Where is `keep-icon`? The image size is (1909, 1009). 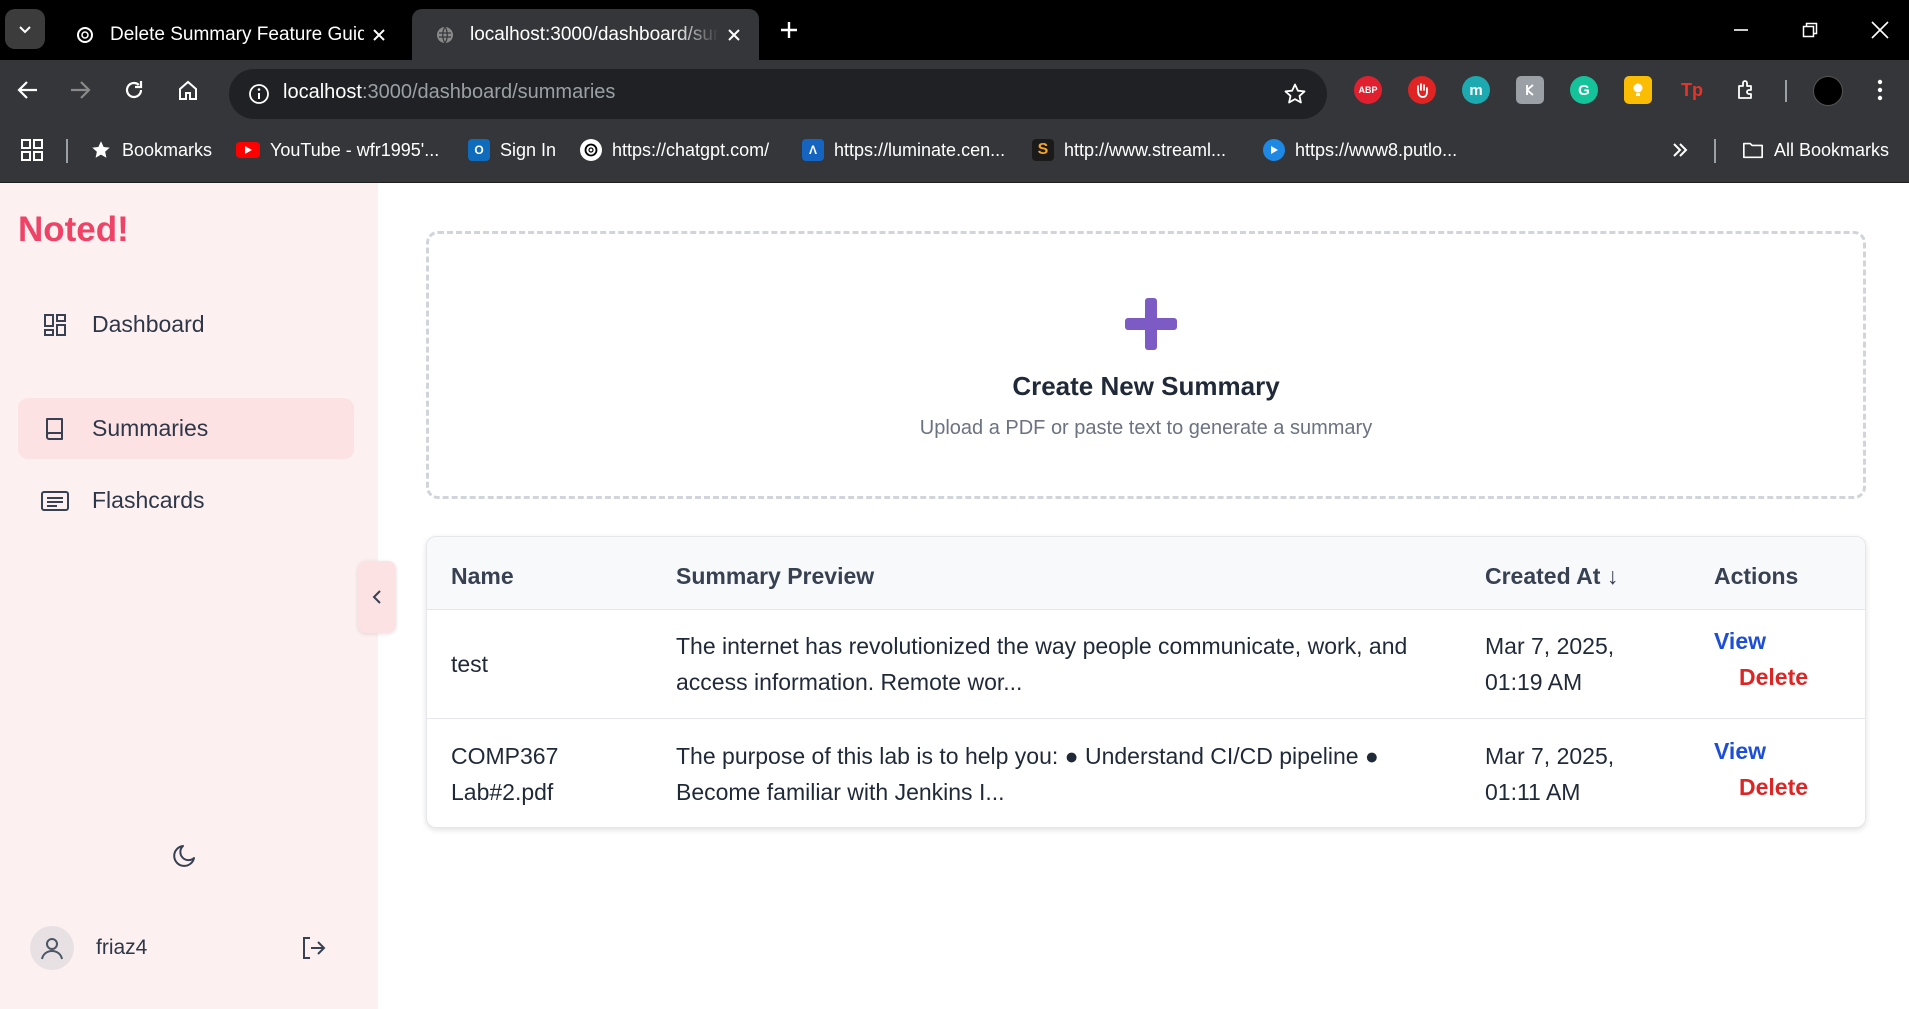
keep-icon is located at coordinates (1638, 90).